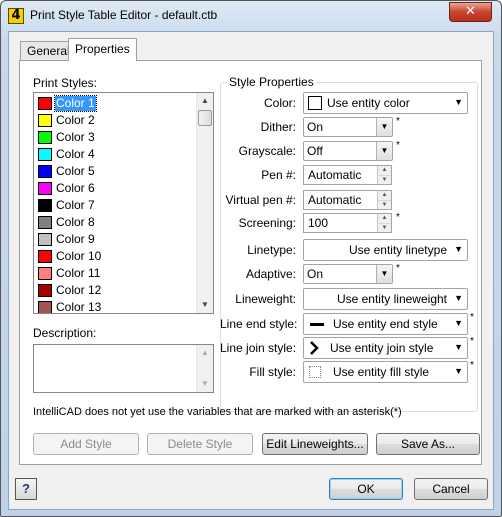  What do you see at coordinates (113, 222) in the screenshot?
I see `list-item: Color 8` at bounding box center [113, 222].